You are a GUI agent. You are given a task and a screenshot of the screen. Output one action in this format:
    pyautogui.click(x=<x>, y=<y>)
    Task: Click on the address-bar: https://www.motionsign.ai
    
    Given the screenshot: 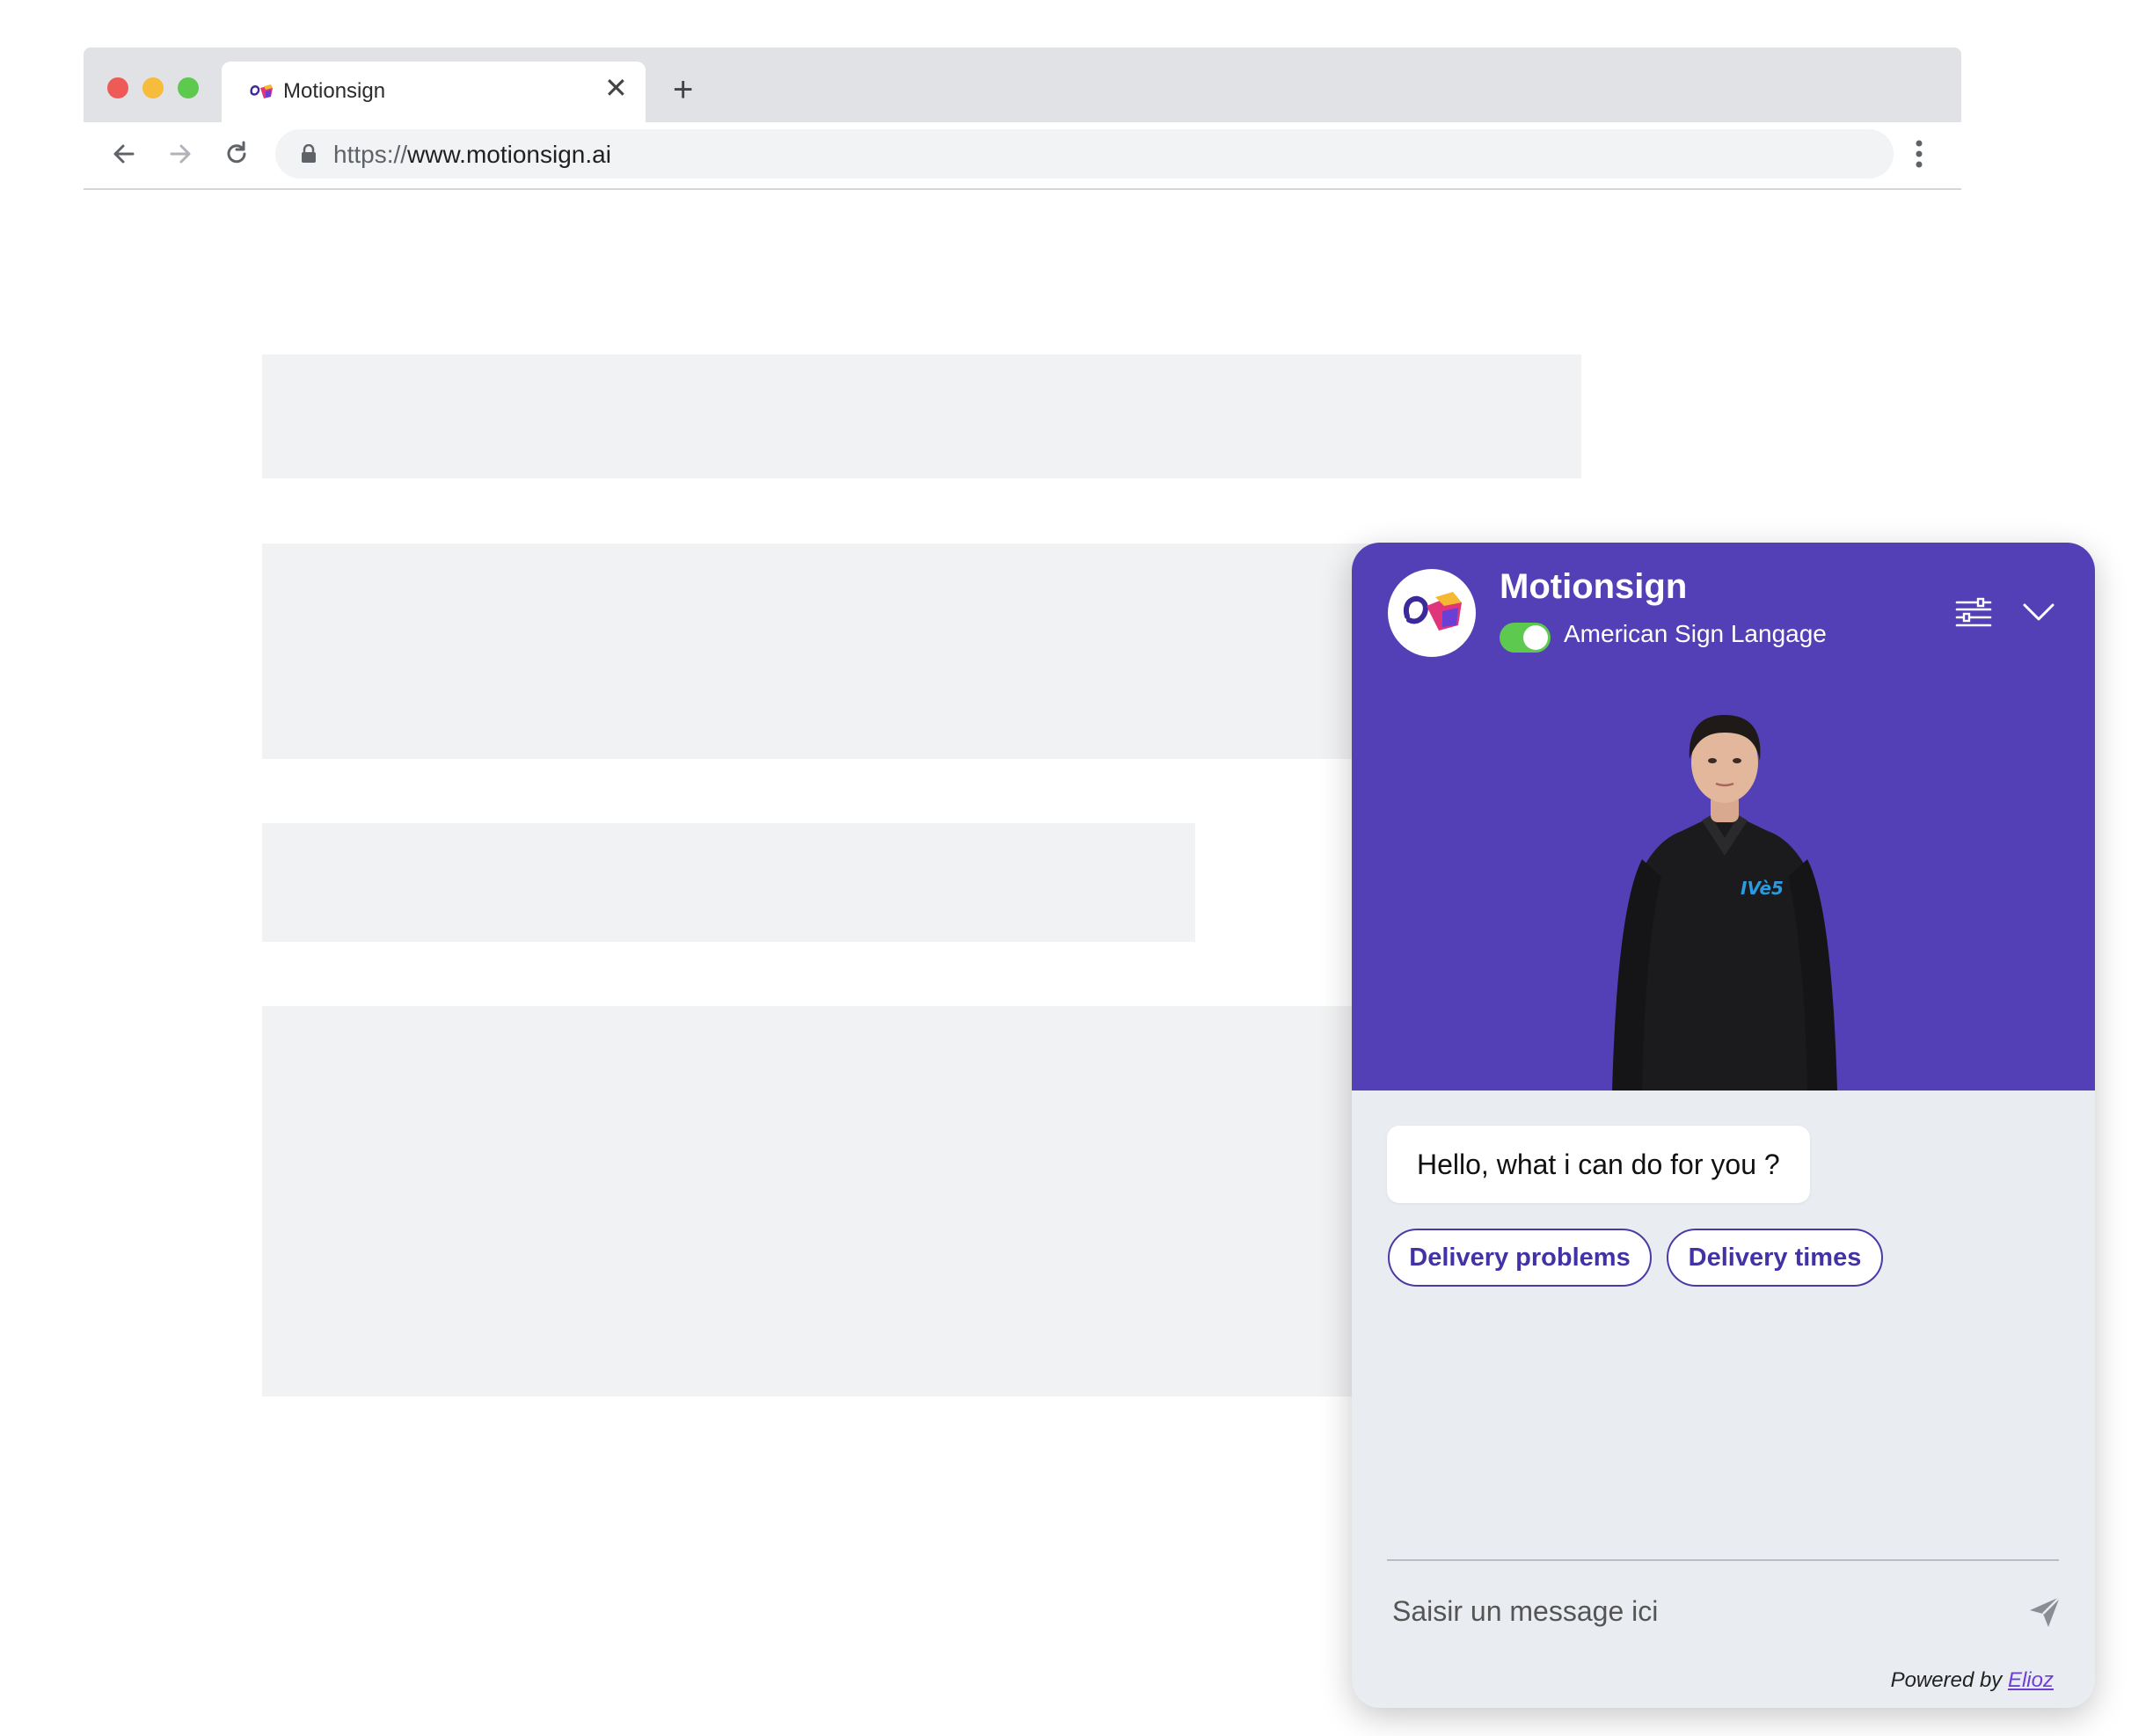 What is the action you would take?
    pyautogui.click(x=1084, y=154)
    